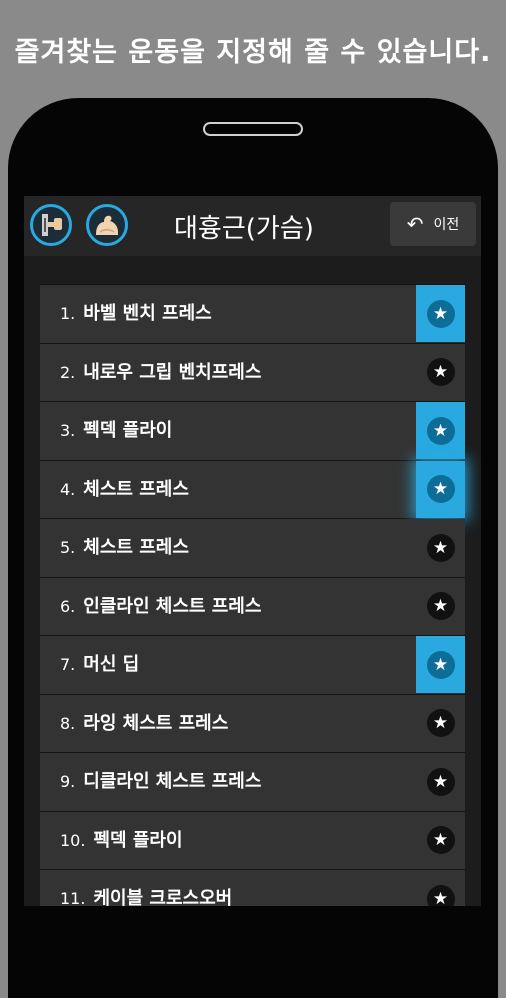 This screenshot has width=506, height=998. What do you see at coordinates (68, 430) in the screenshot?
I see `exercise-number: 3.` at bounding box center [68, 430].